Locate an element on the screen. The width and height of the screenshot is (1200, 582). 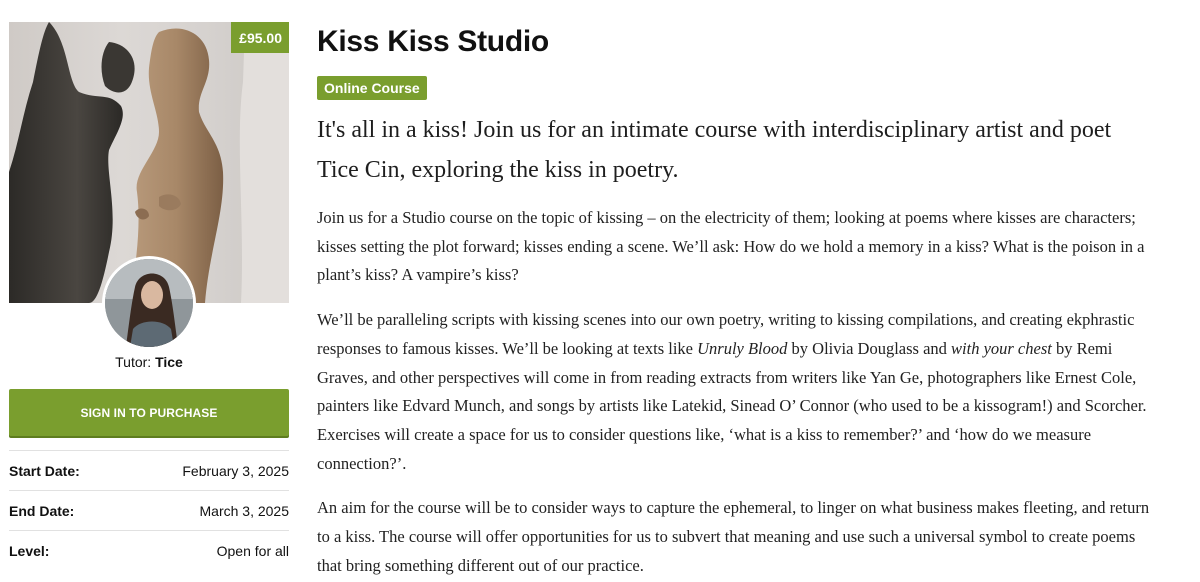
detail-label: Start Date: is located at coordinates (44, 470).